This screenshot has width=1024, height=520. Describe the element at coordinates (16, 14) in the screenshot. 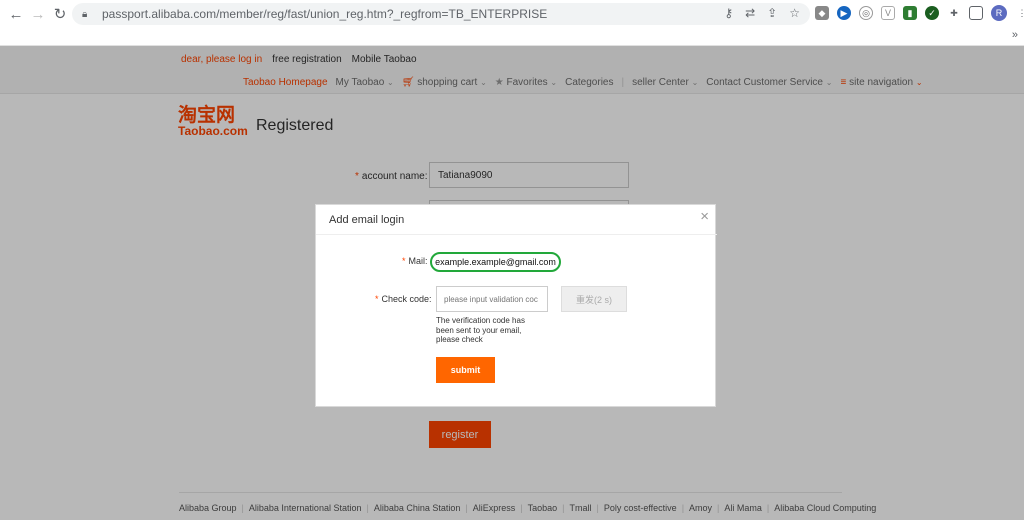

I see `back-arrow-icon: ←` at that location.